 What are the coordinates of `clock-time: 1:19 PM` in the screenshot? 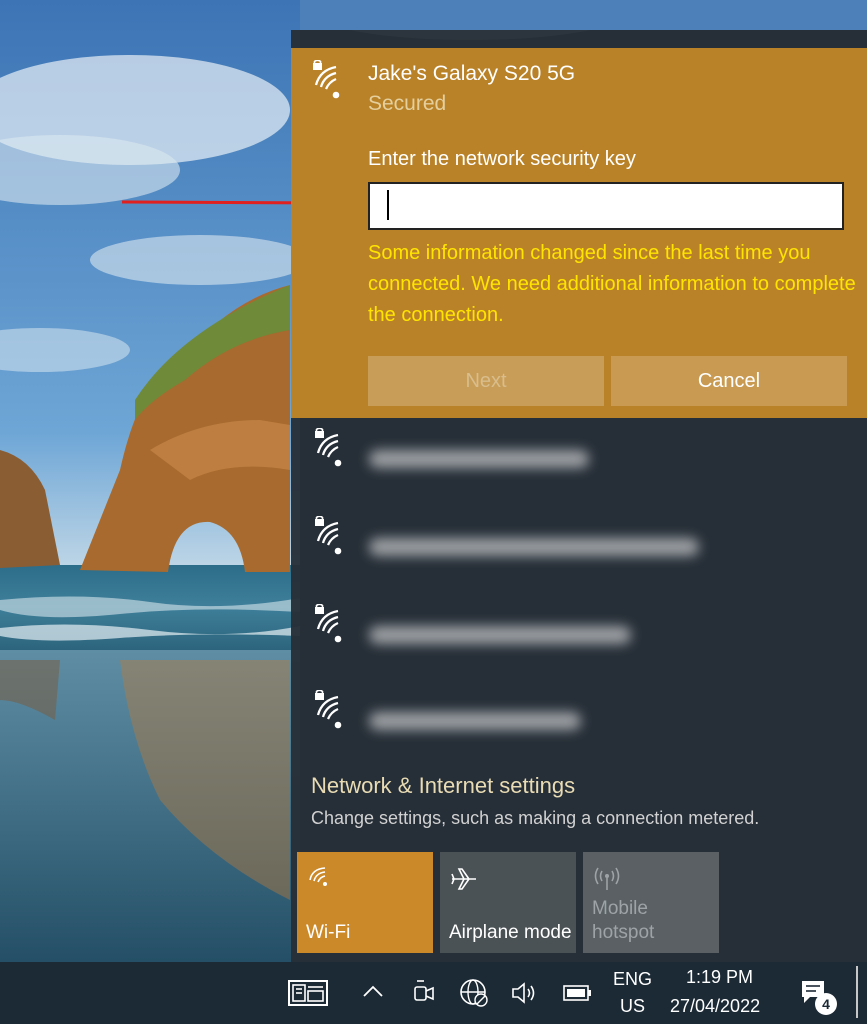 It's located at (719, 977).